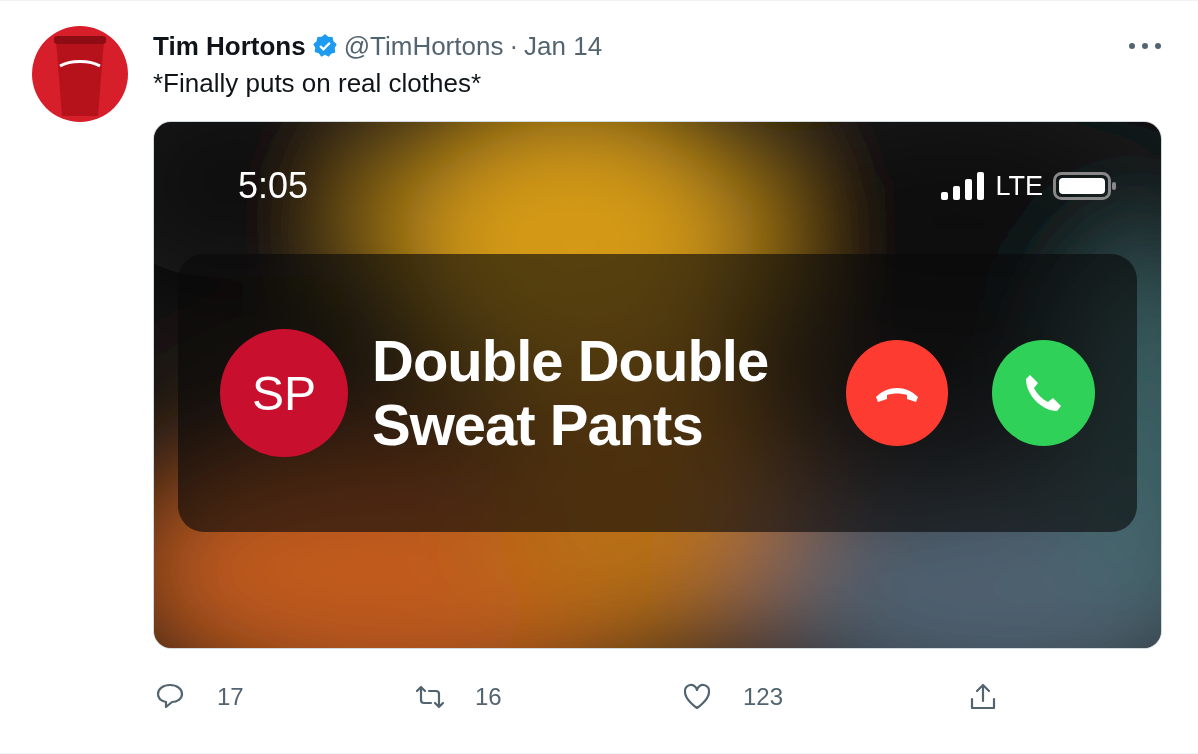 The height and width of the screenshot is (754, 1198). Describe the element at coordinates (229, 46) in the screenshot. I see `author-name: Tim Hortons` at that location.